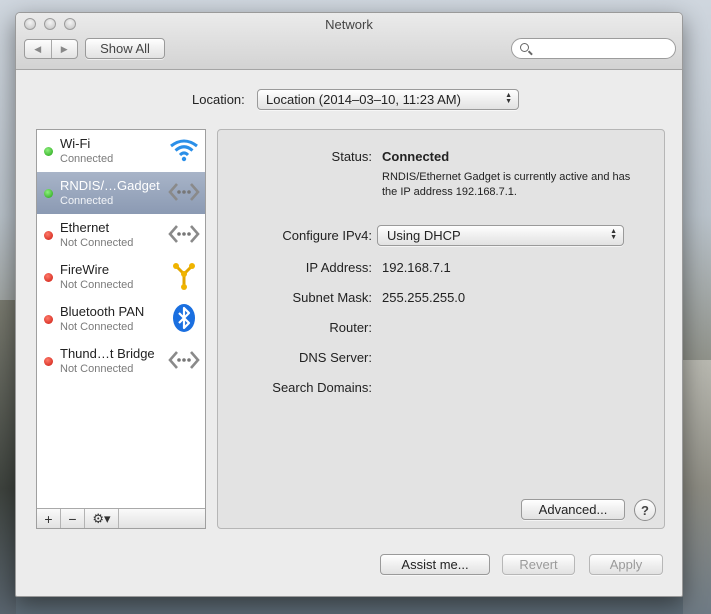  I want to click on desktop-background-right, so click(697, 487).